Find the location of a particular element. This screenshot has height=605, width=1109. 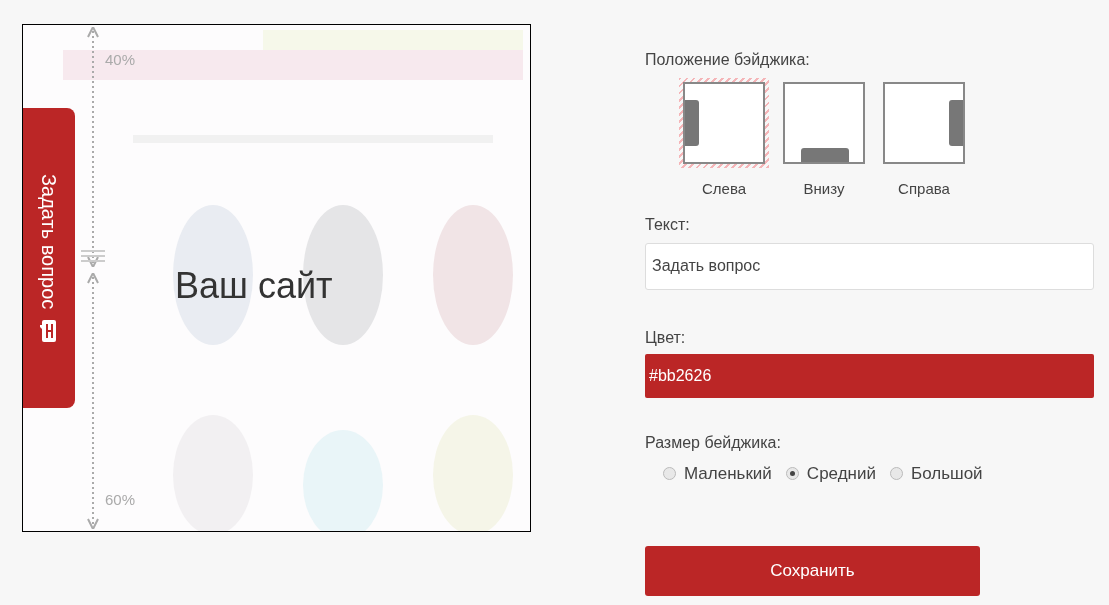

option-label: Слева is located at coordinates (724, 189).